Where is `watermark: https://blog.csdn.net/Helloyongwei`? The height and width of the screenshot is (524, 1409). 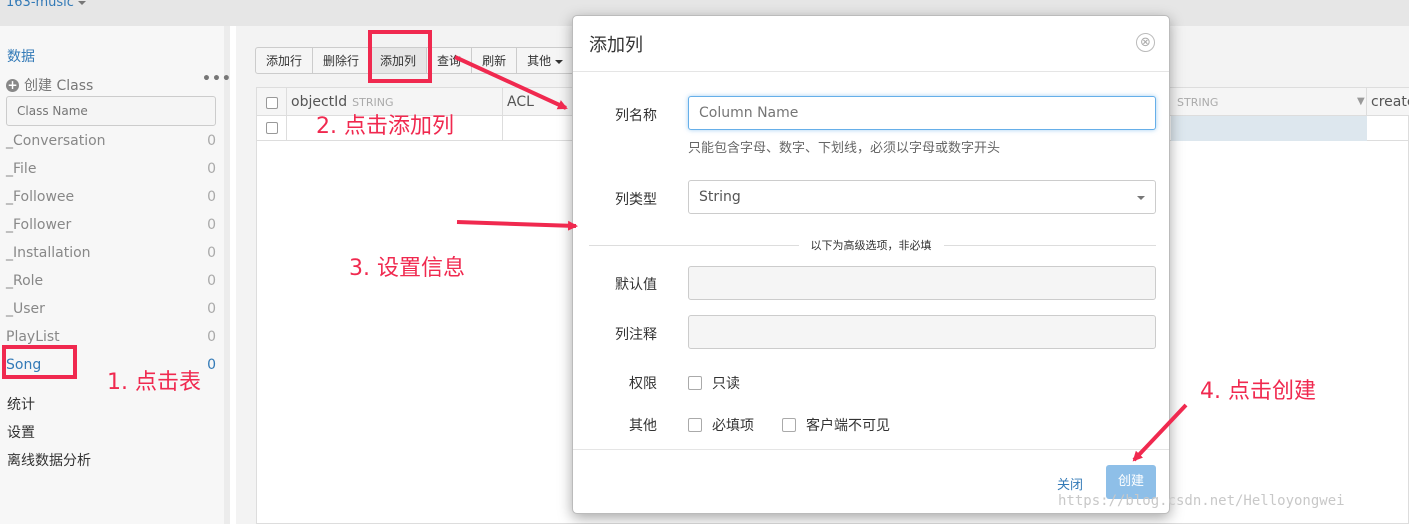 watermark: https://blog.csdn.net/Helloyongwei is located at coordinates (1201, 501).